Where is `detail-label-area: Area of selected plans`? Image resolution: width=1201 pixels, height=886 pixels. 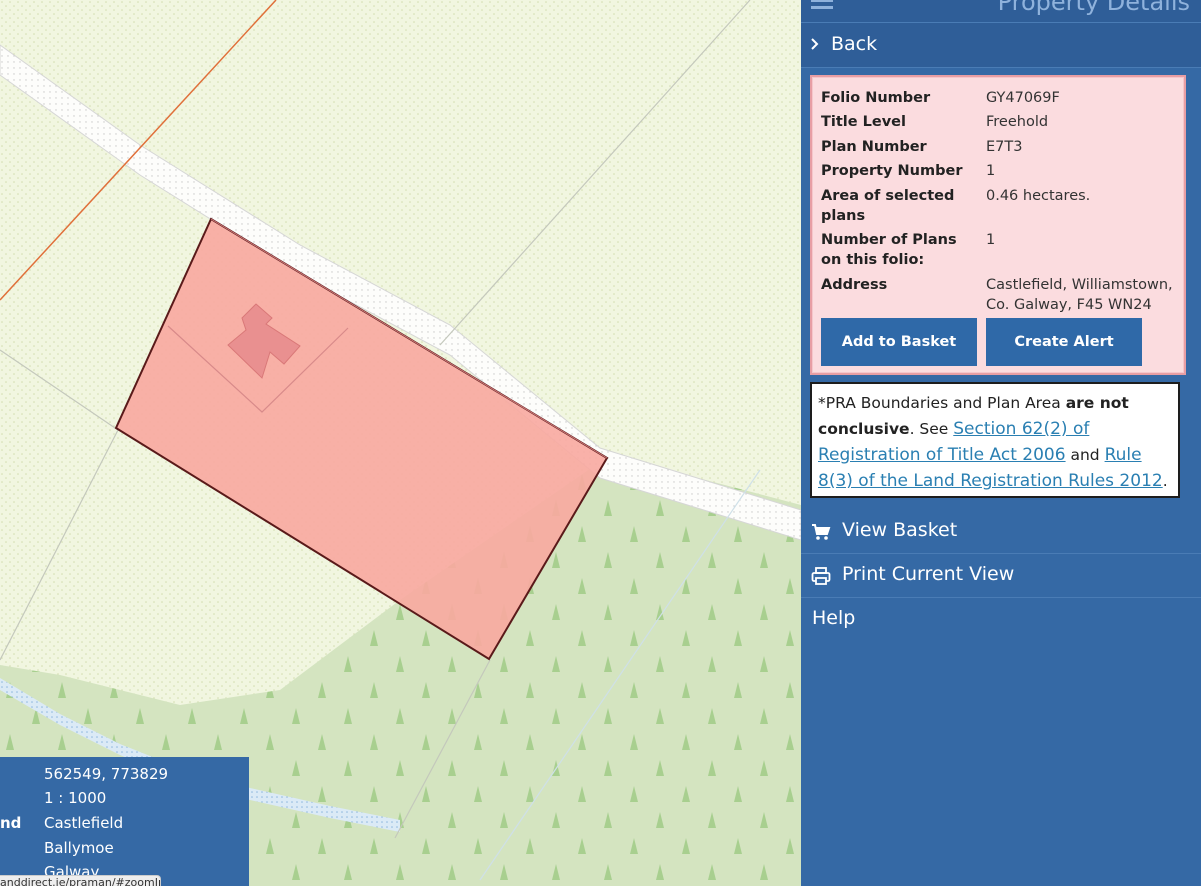
detail-label-area: Area of selected plans is located at coordinates (888, 206).